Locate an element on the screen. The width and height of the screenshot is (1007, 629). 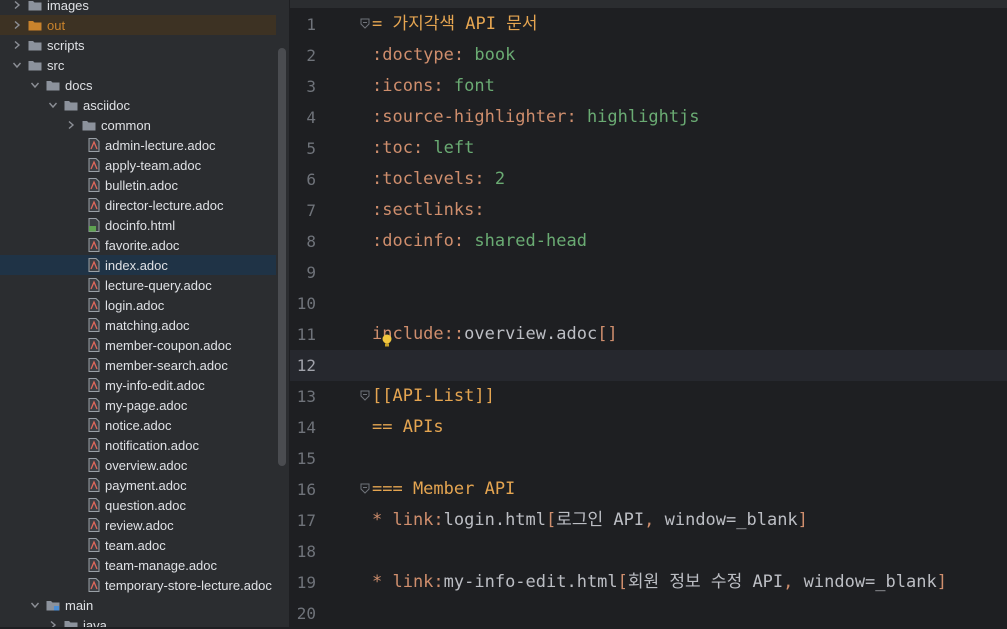
tree-item-docs: docs is located at coordinates (138, 85).